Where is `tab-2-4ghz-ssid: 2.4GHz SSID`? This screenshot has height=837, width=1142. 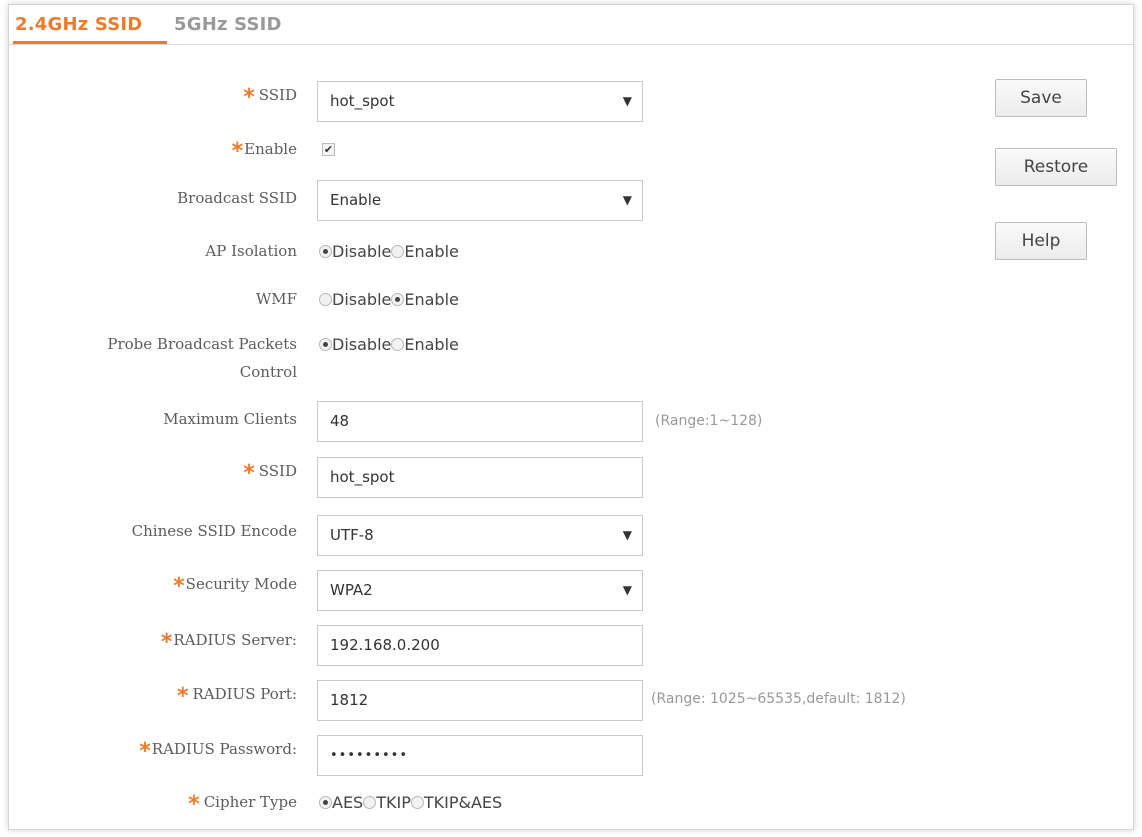
tab-2-4ghz-ssid: 2.4GHz SSID is located at coordinates (78, 24).